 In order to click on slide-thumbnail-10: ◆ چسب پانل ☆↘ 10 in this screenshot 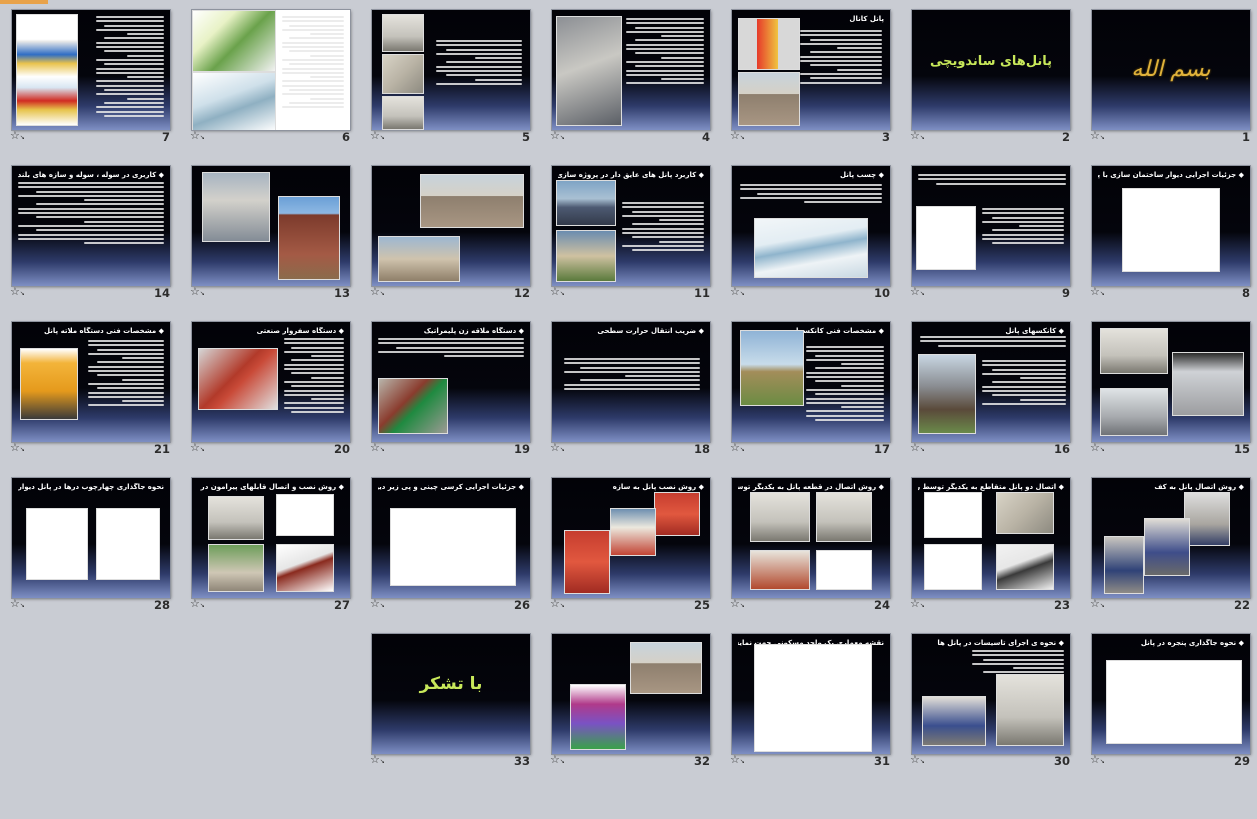, I will do `click(816, 234)`.